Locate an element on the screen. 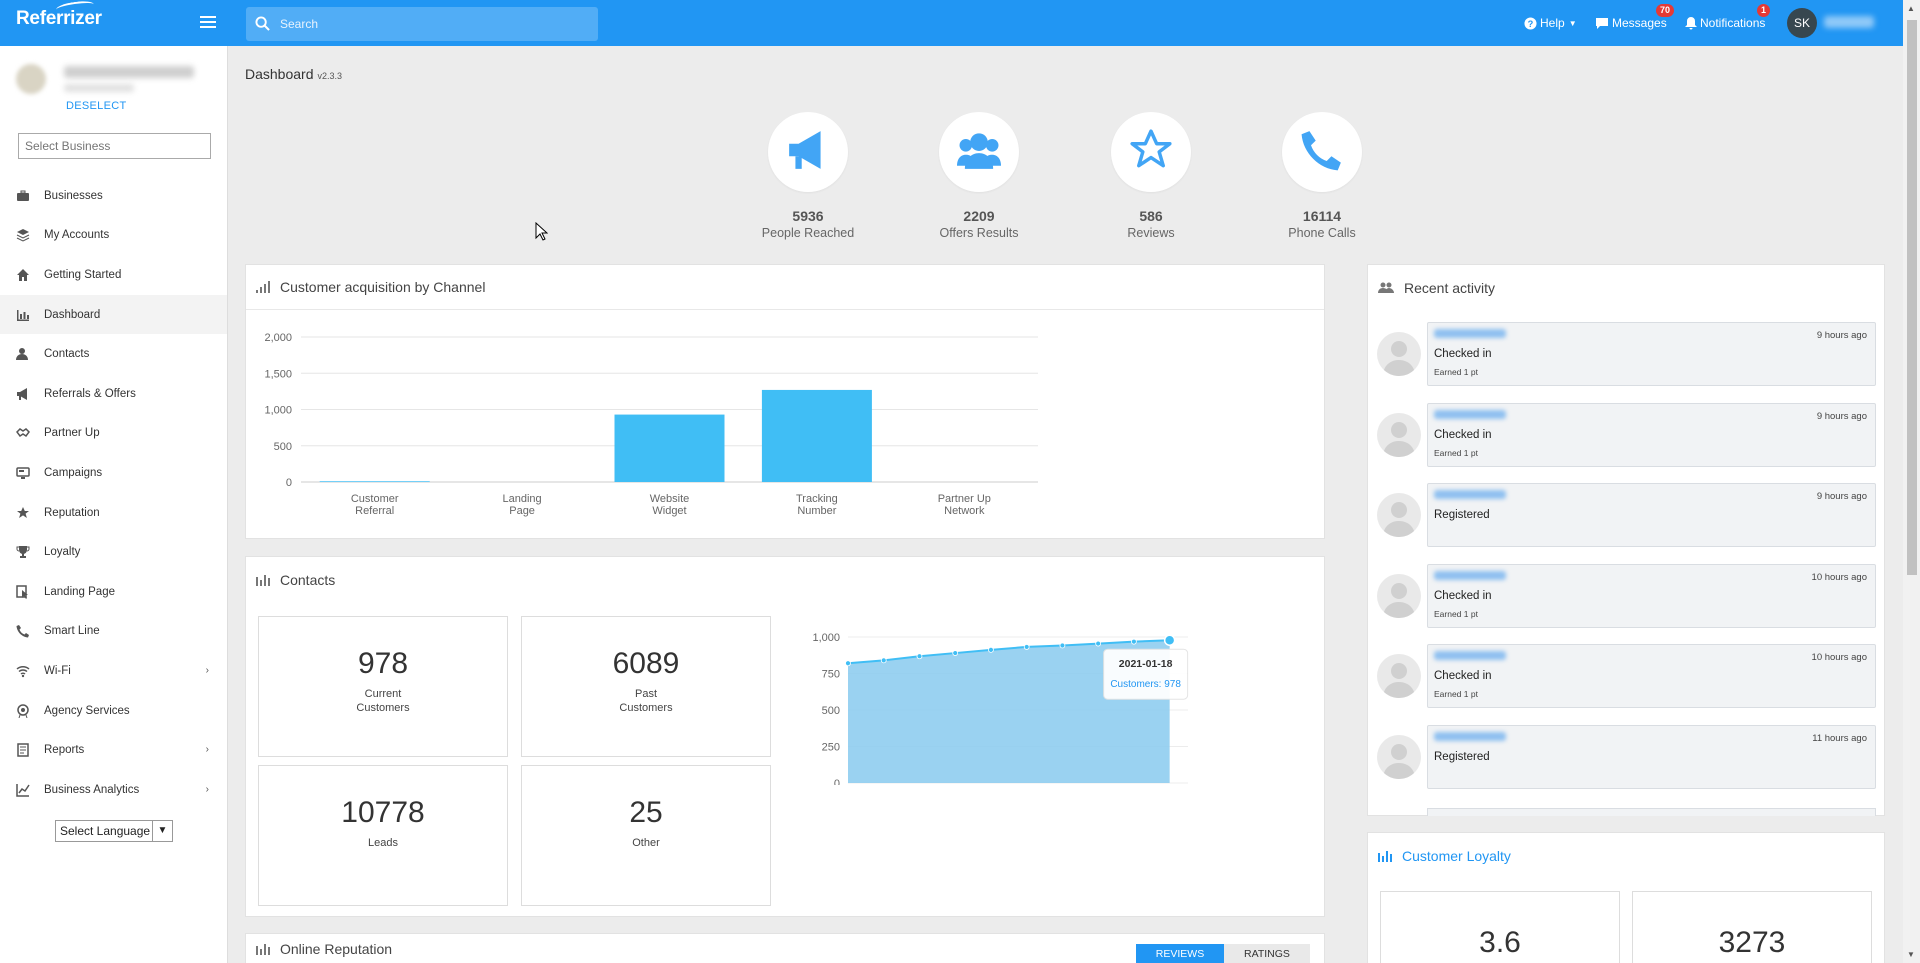 This screenshot has height=963, width=1920. sidebar-item-business-analytics: Business Analytics › is located at coordinates (113, 790).